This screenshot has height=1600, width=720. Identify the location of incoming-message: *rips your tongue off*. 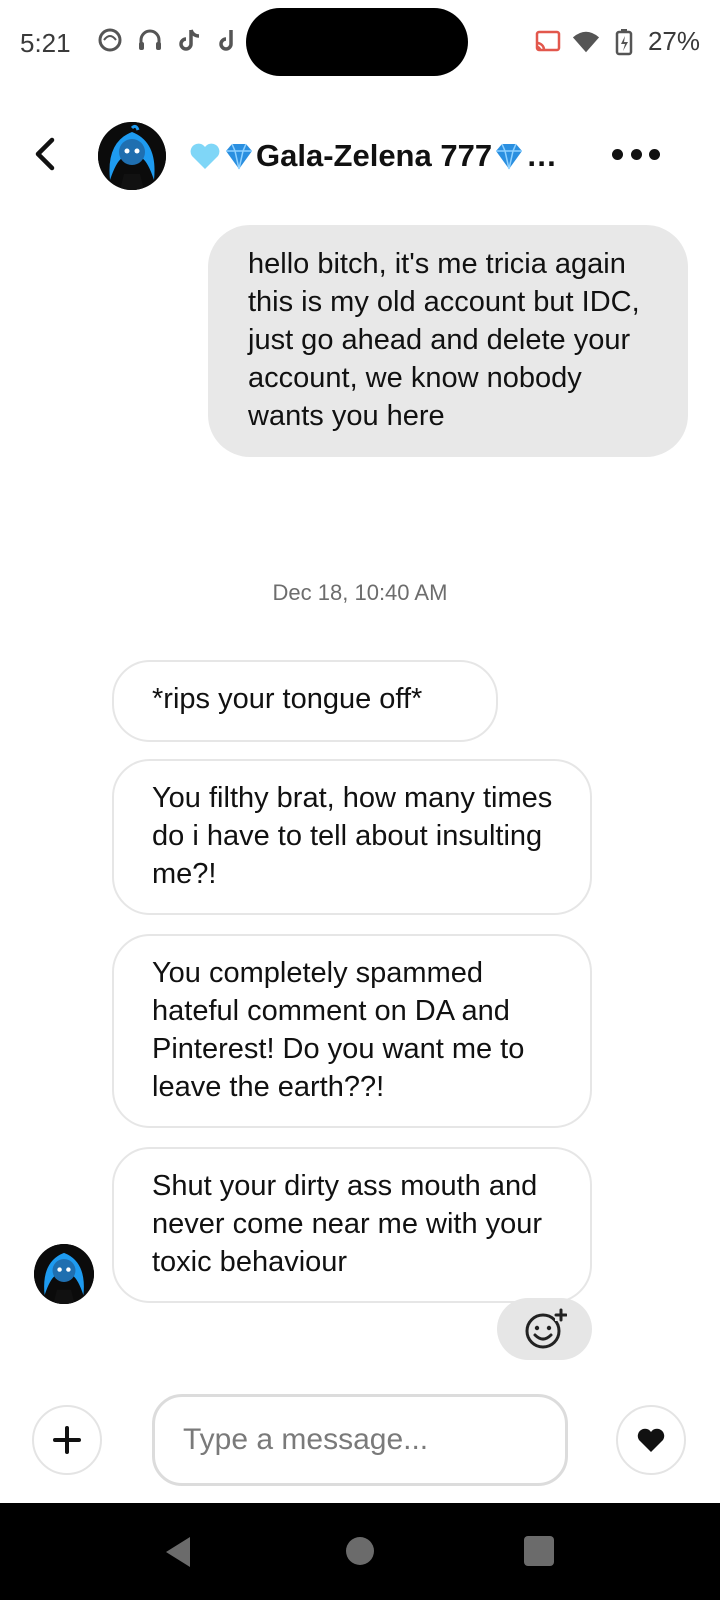
(305, 701).